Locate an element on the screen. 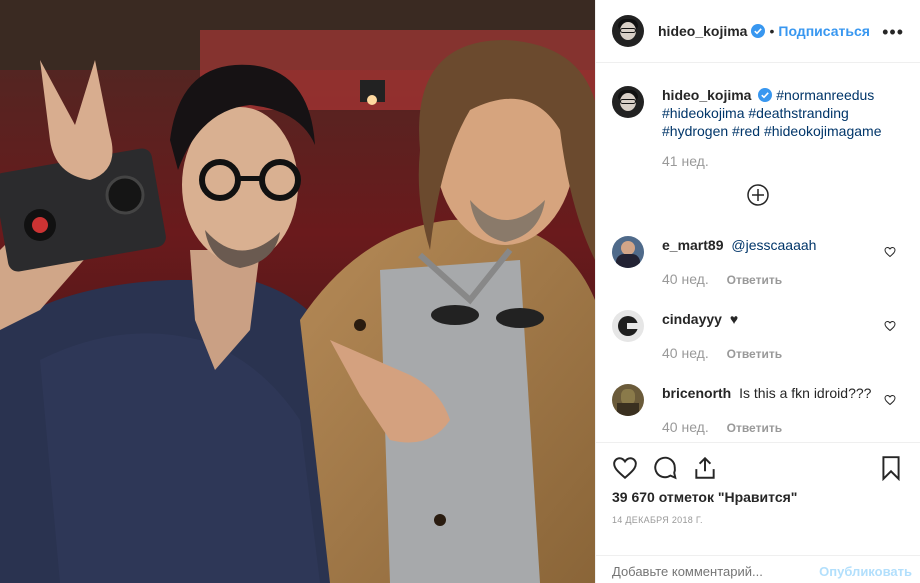  action-icon-bar is located at coordinates (758, 468).